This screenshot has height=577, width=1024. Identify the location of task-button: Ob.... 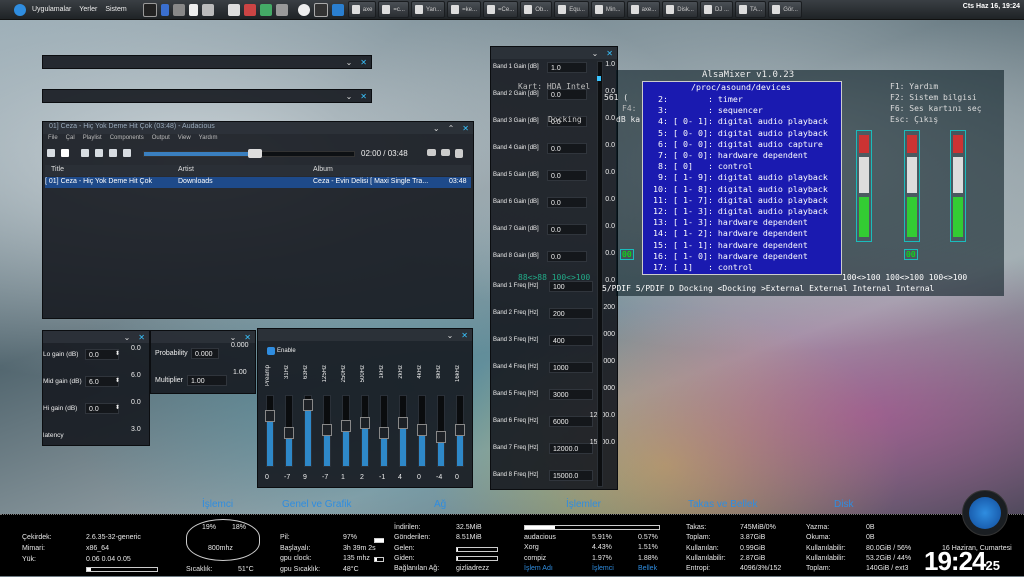
(536, 9).